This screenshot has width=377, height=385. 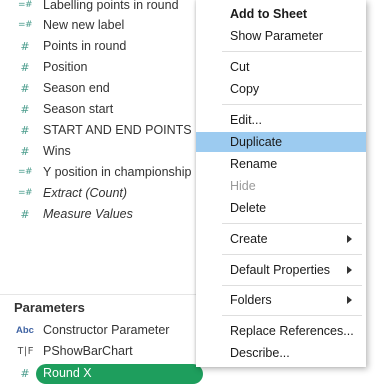 What do you see at coordinates (88, 351) in the screenshot?
I see `parameter-label: PShowBarChart` at bounding box center [88, 351].